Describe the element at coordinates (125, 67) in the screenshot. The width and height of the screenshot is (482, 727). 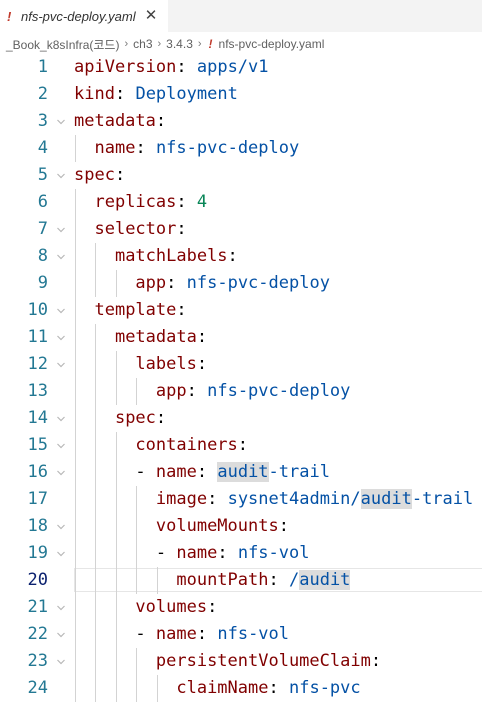
I see `yaml-key: apiVersion` at that location.